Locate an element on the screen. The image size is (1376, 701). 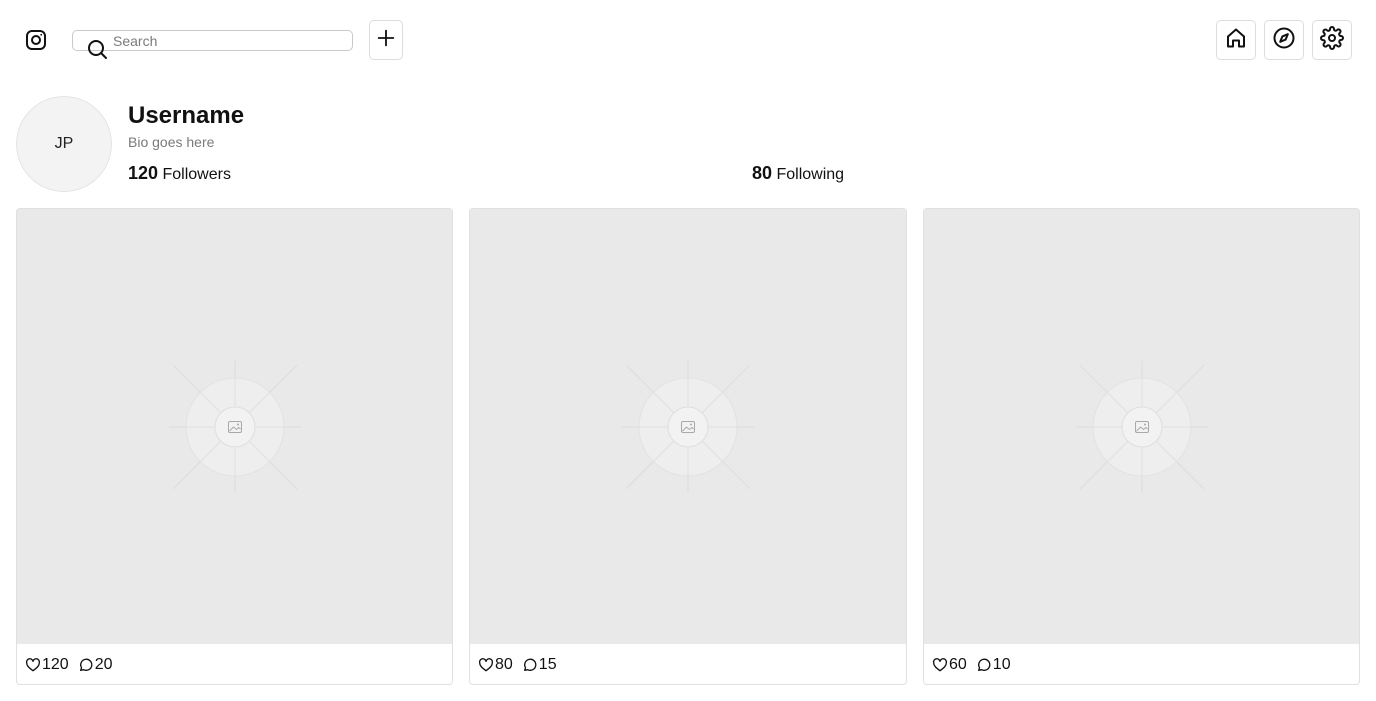
like-count: 60 is located at coordinates (958, 664).